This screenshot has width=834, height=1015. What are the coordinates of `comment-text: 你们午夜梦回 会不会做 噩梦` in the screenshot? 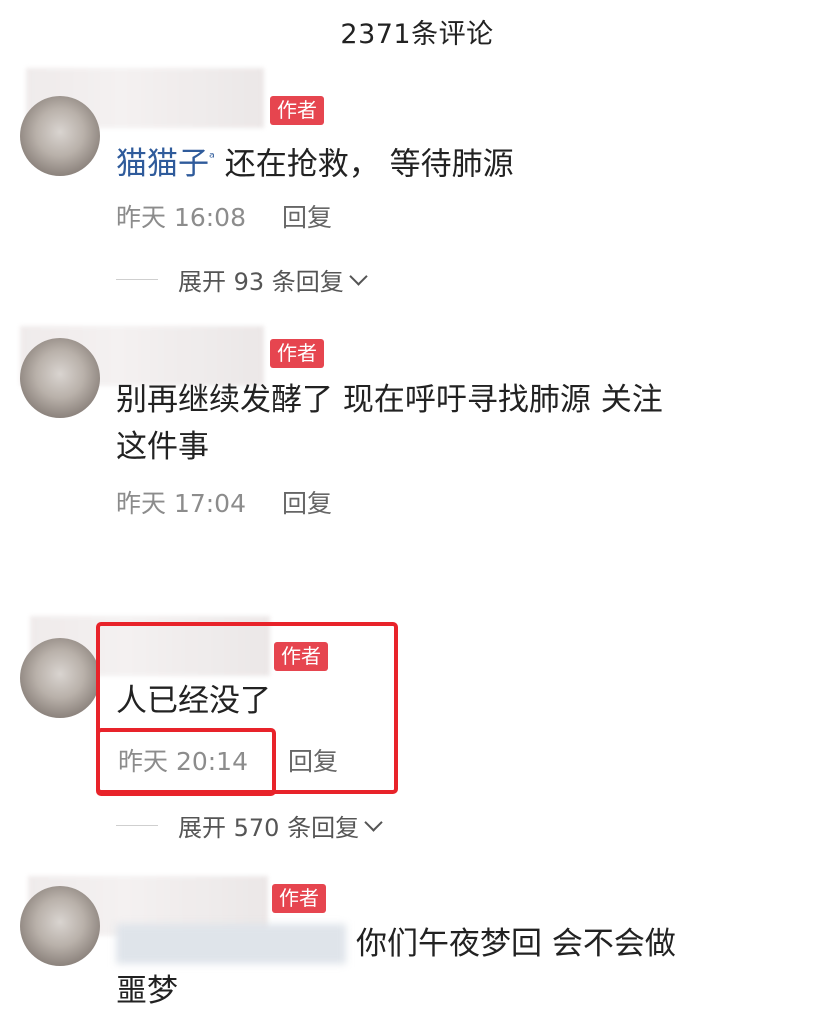 It's located at (416, 968).